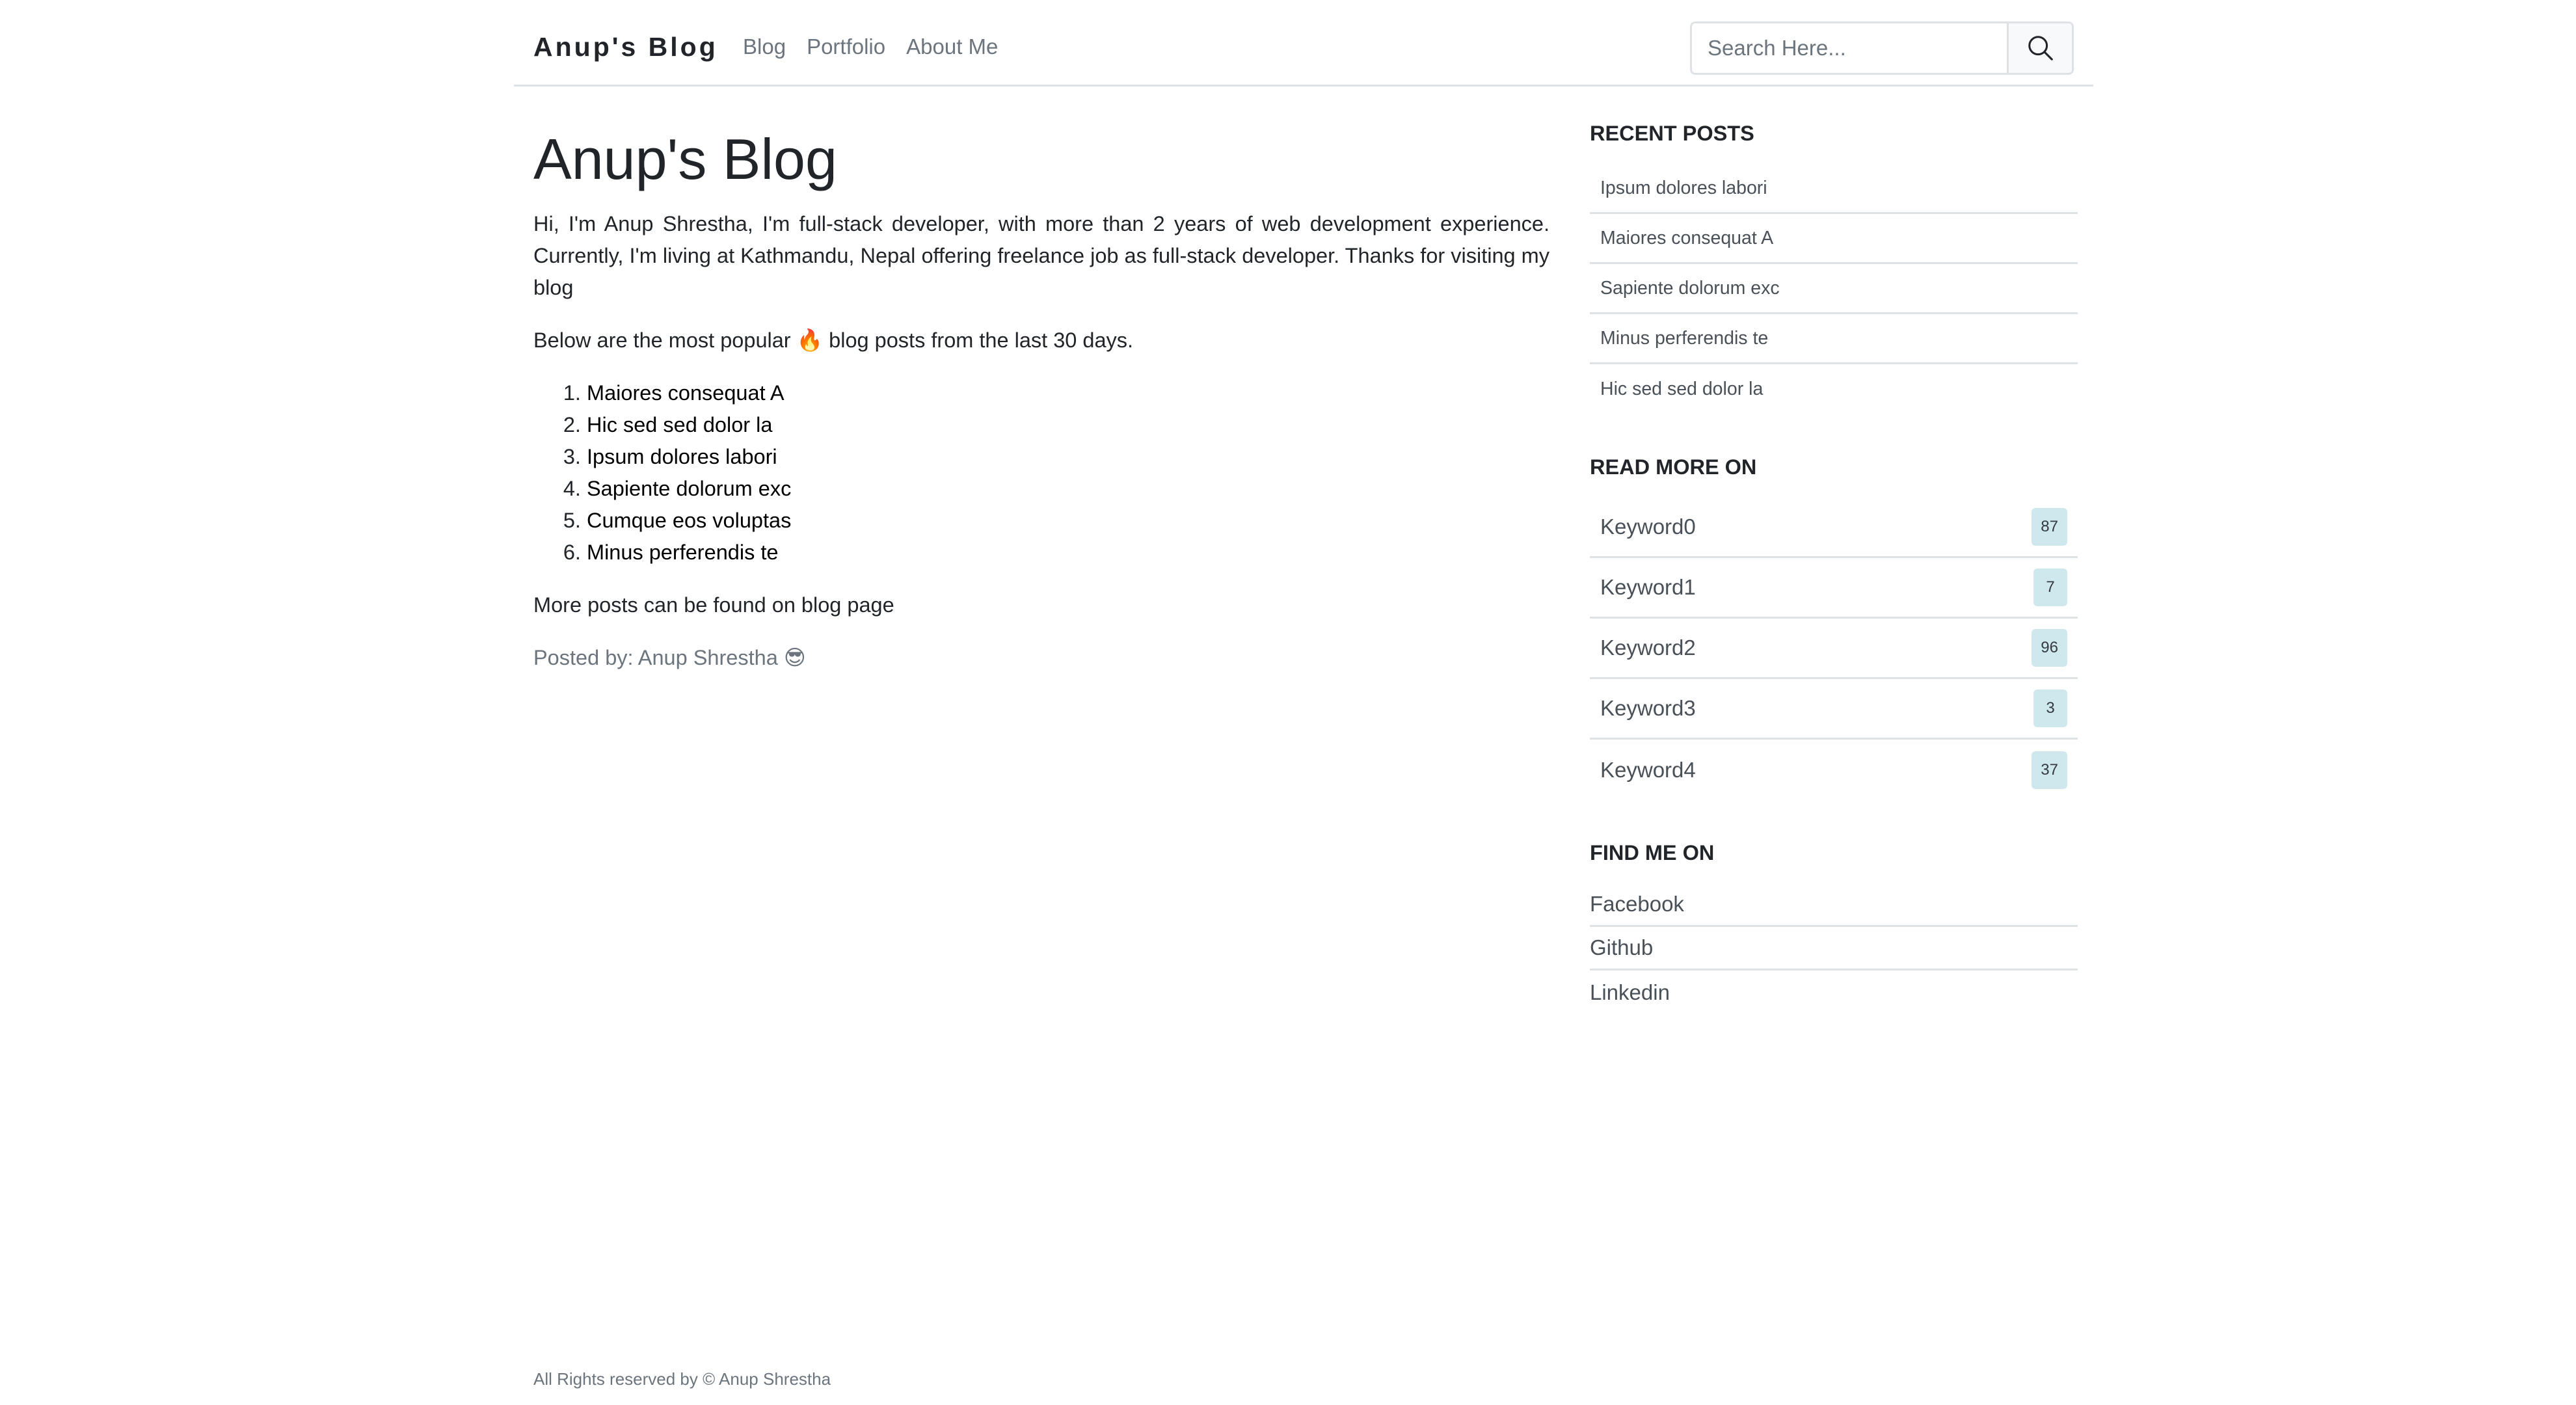 The image size is (2576, 1405). What do you see at coordinates (1834, 239) in the screenshot?
I see `recent-post-item: Maiores consequat A` at bounding box center [1834, 239].